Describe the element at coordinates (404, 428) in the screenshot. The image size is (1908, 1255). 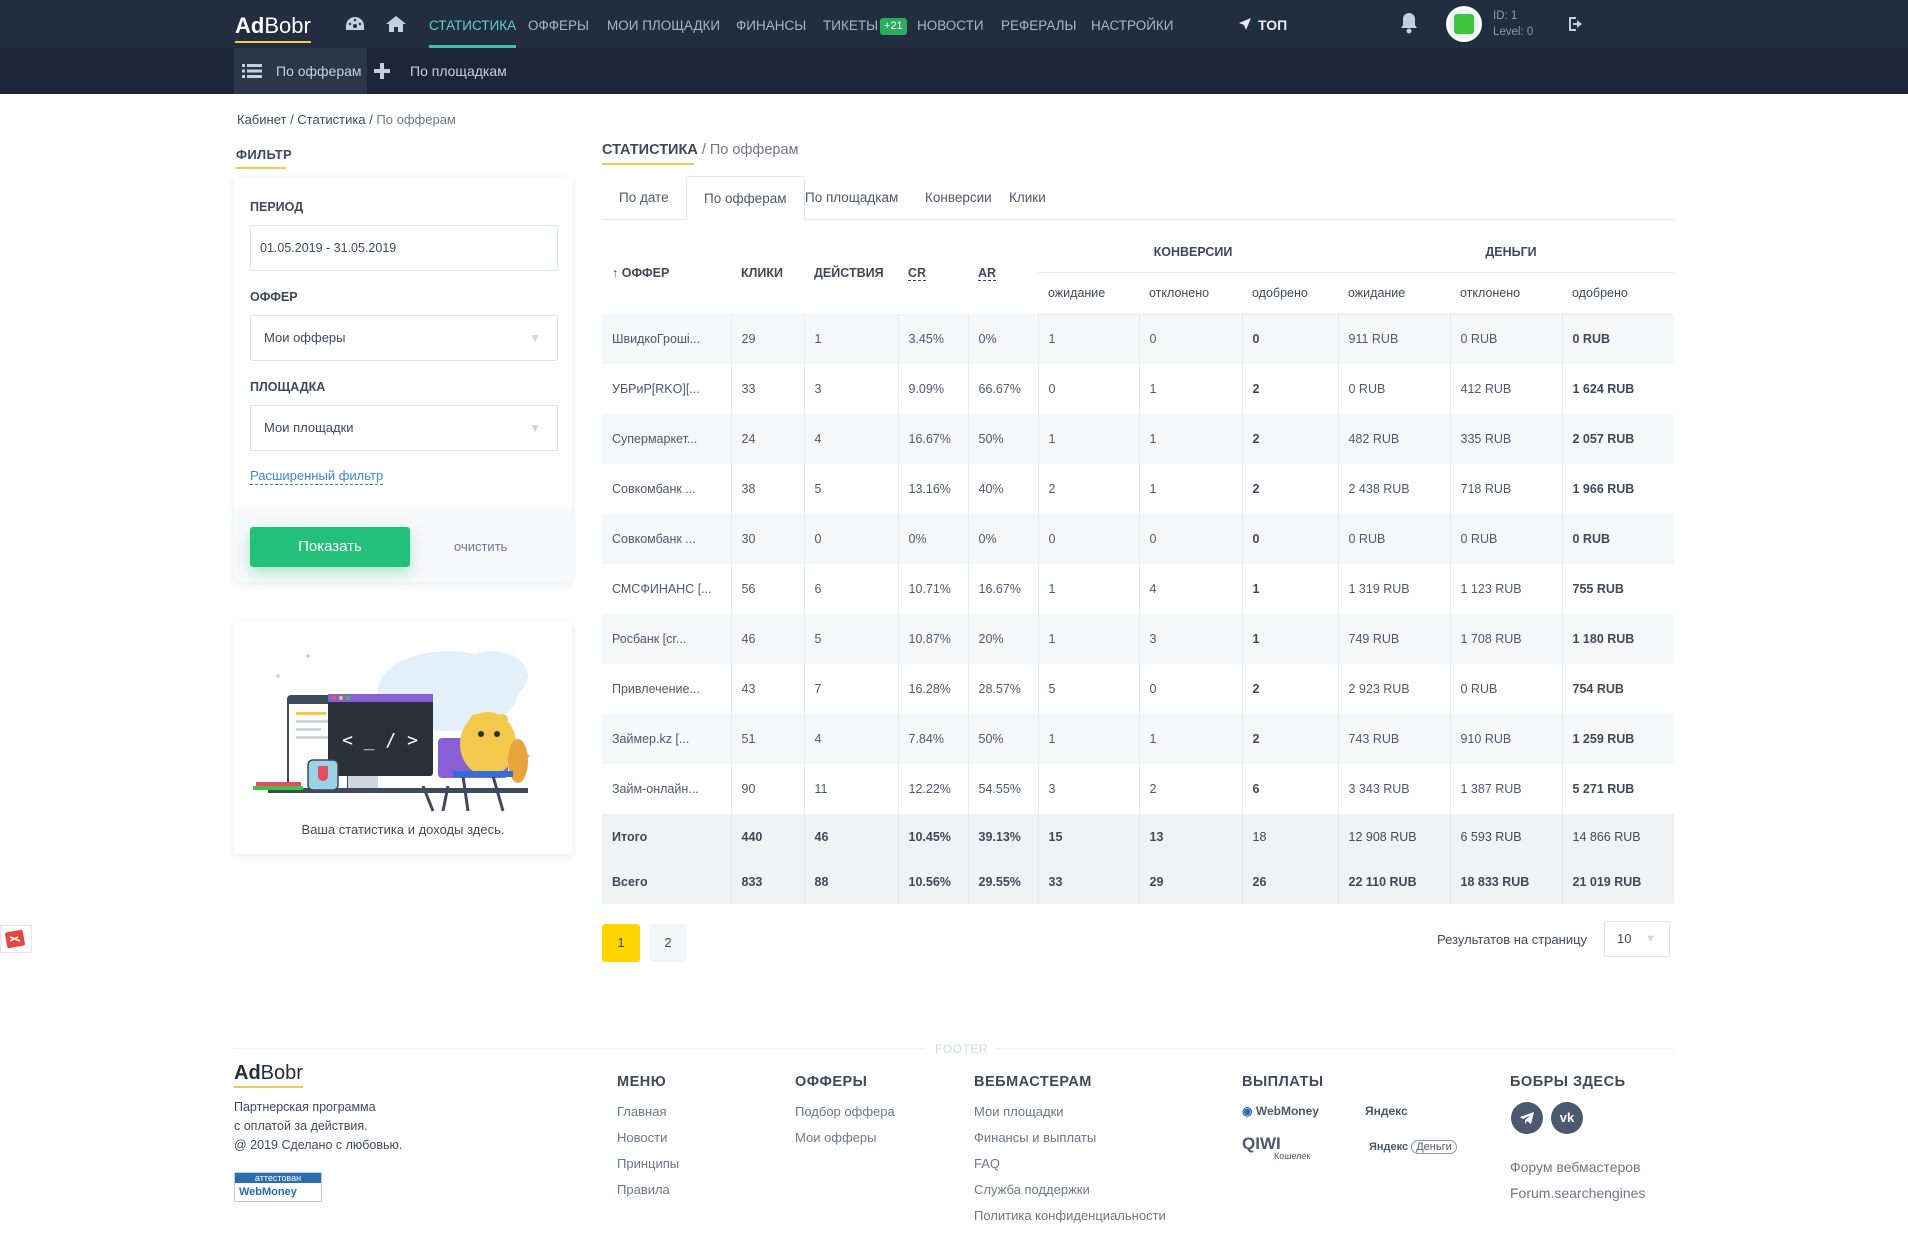
I see `site-select: Мои площадки` at that location.